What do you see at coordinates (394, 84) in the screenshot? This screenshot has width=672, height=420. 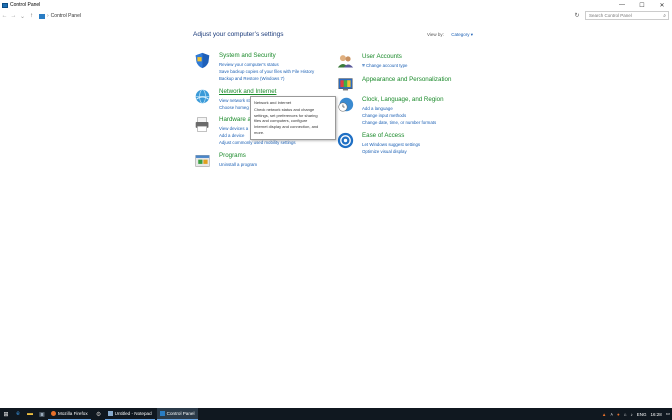 I see `category-appearance: Appearance and Personalization` at bounding box center [394, 84].